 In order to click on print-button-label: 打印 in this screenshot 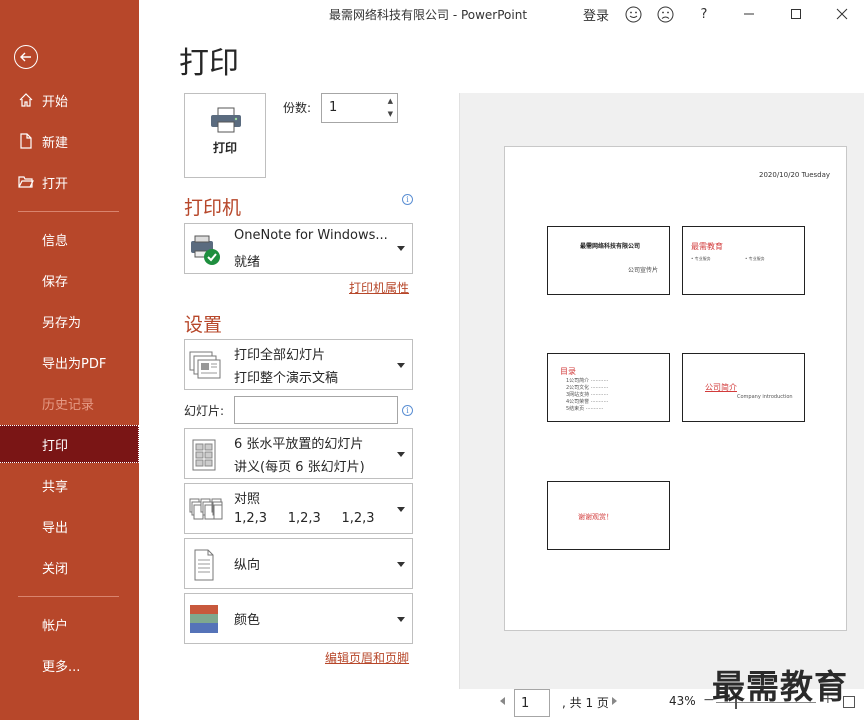, I will do `click(224, 148)`.